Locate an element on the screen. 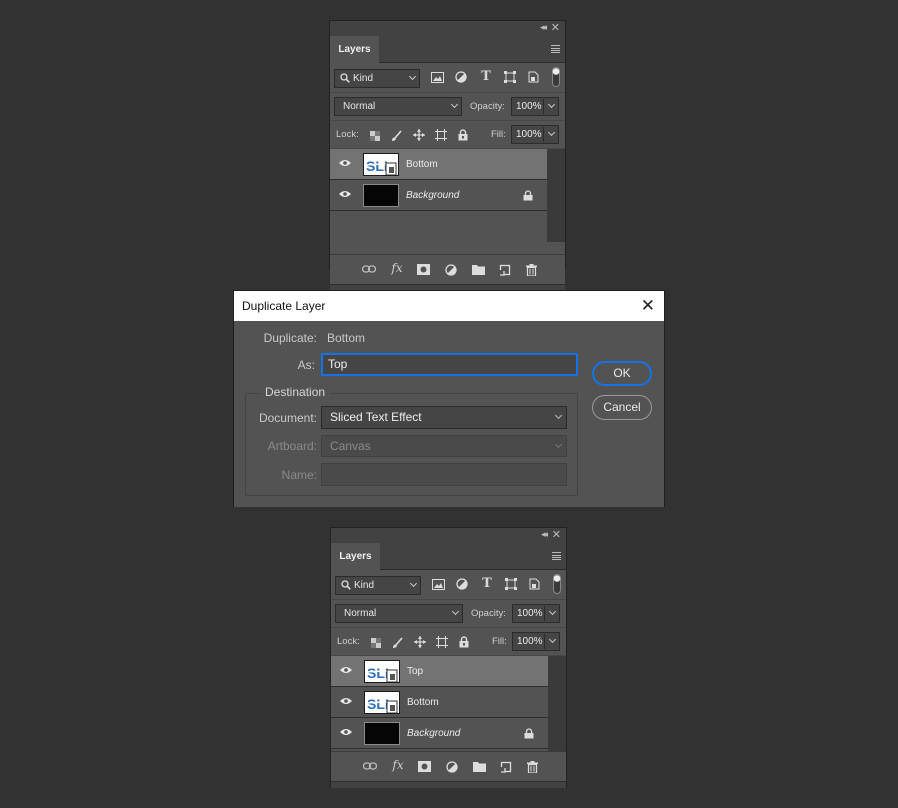 The height and width of the screenshot is (808, 898). artboard-value: Canvas is located at coordinates (350, 446).